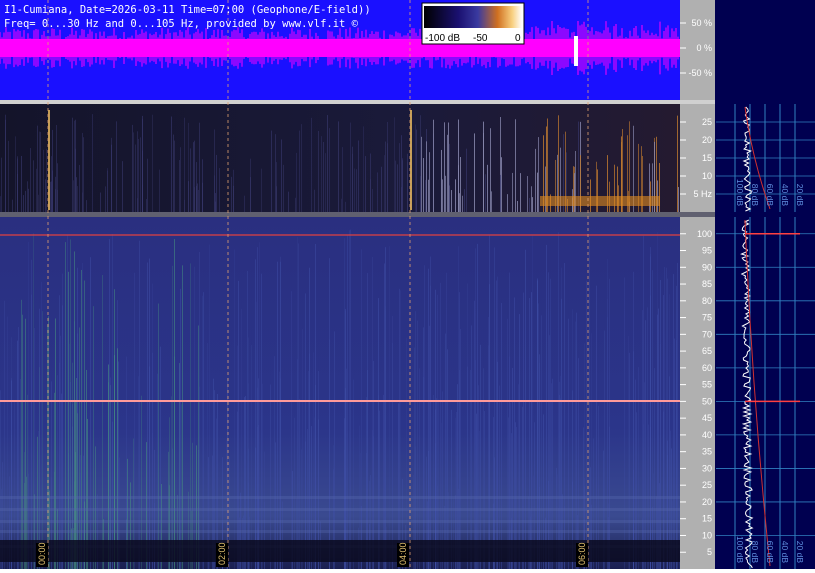  Describe the element at coordinates (707, 351) in the screenshot. I see `high-tick-label: 65` at that location.